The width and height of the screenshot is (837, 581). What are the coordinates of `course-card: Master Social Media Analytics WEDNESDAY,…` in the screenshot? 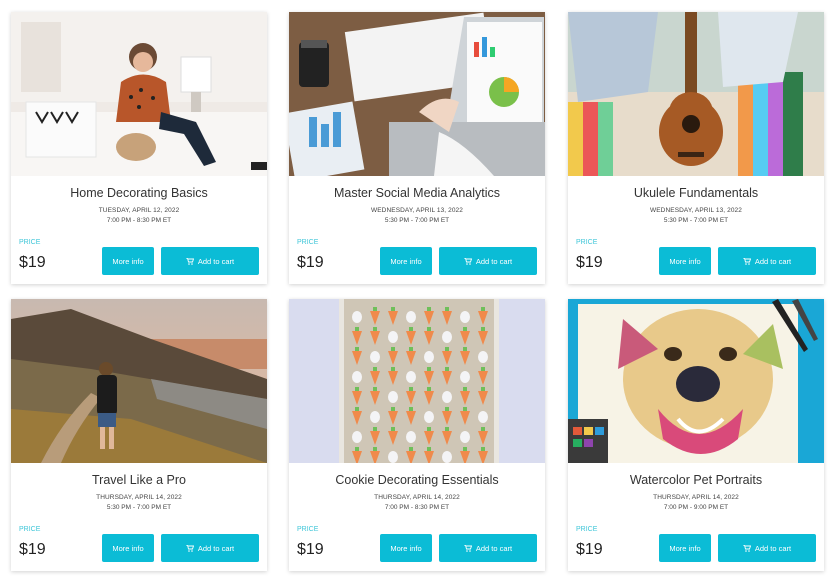 It's located at (417, 148).